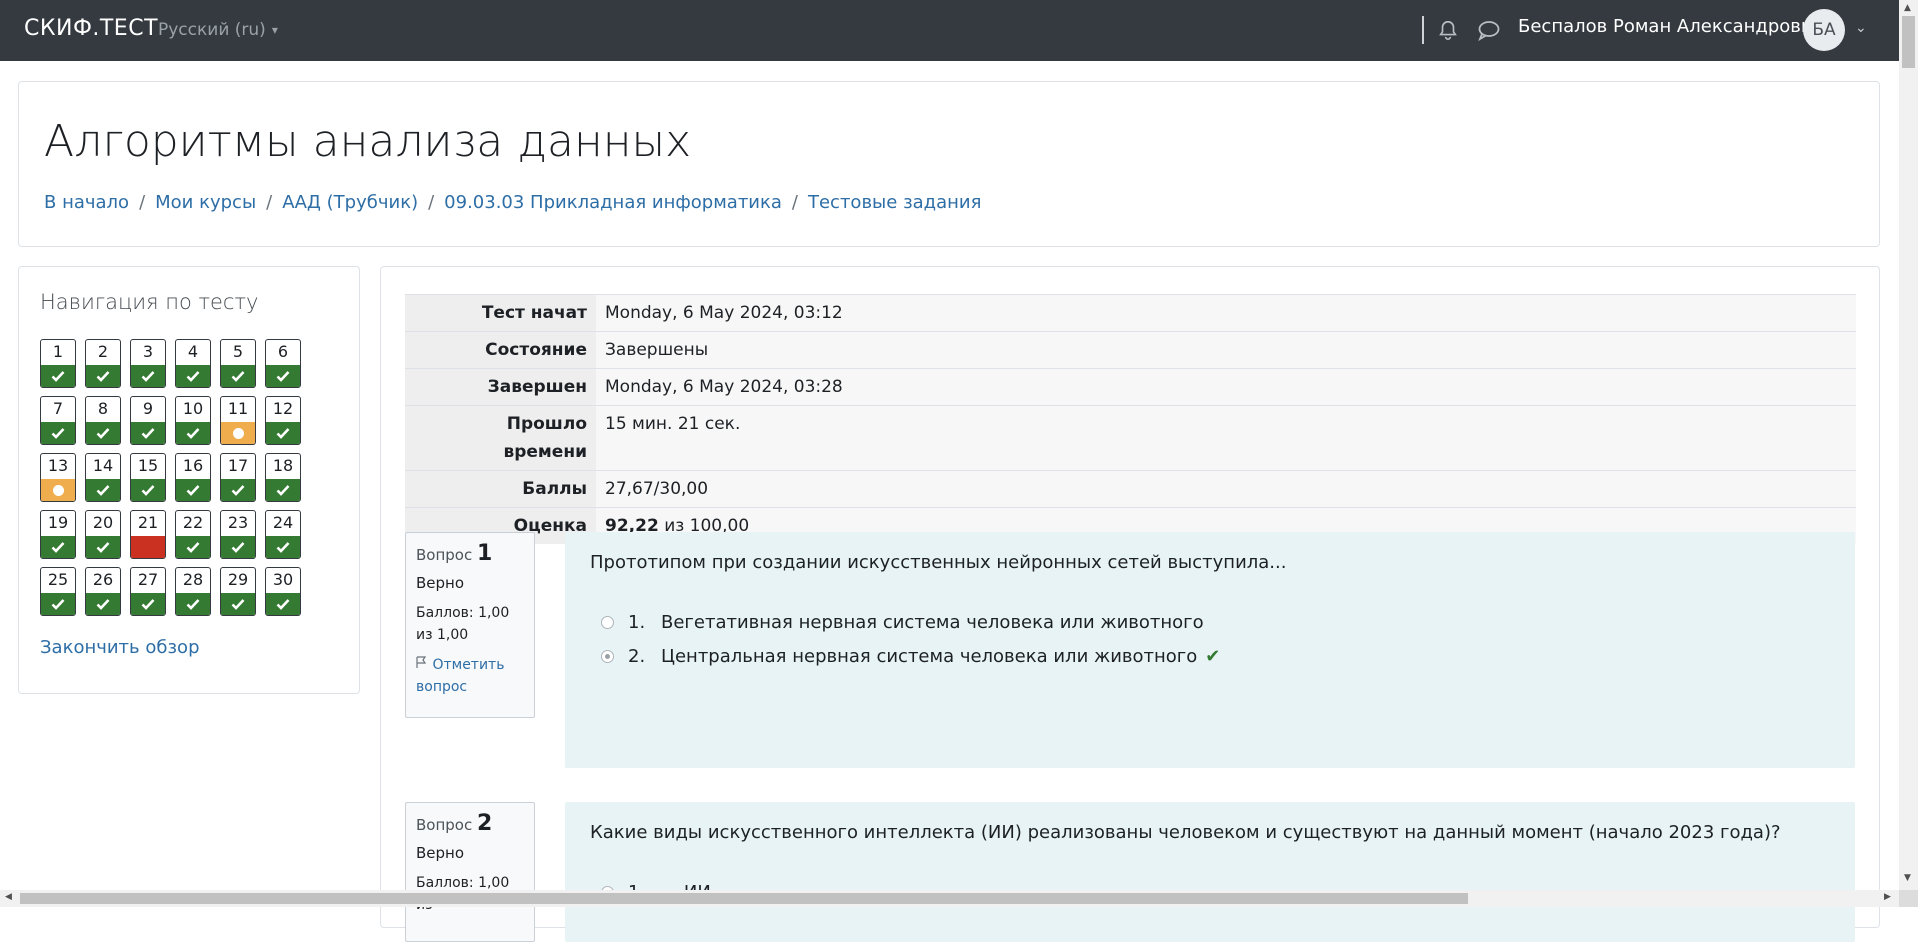 The width and height of the screenshot is (1918, 942). Describe the element at coordinates (58, 363) in the screenshot. I see `question-nav-button: 1` at that location.